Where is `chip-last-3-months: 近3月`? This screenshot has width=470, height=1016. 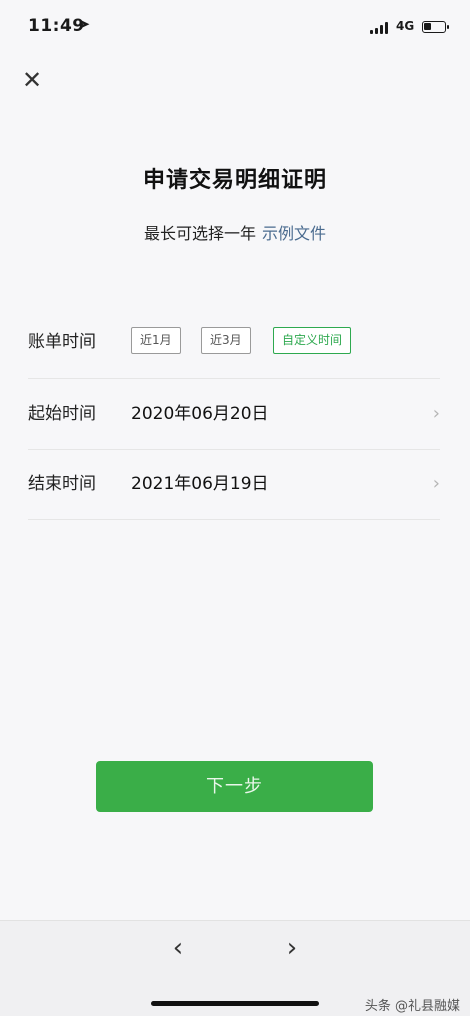
chip-last-3-months: 近3月 is located at coordinates (226, 340).